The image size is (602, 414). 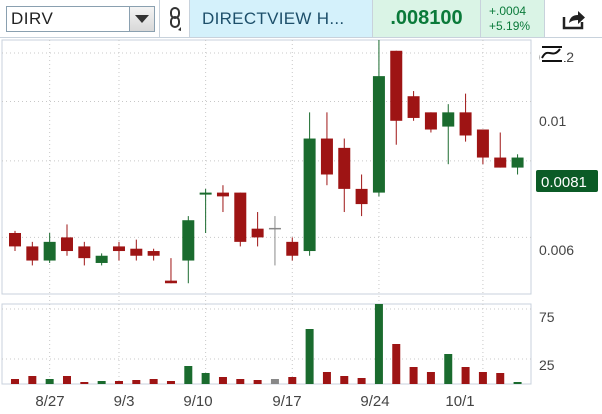 What do you see at coordinates (197, 401) in the screenshot?
I see `x-tick-label: 9/10` at bounding box center [197, 401].